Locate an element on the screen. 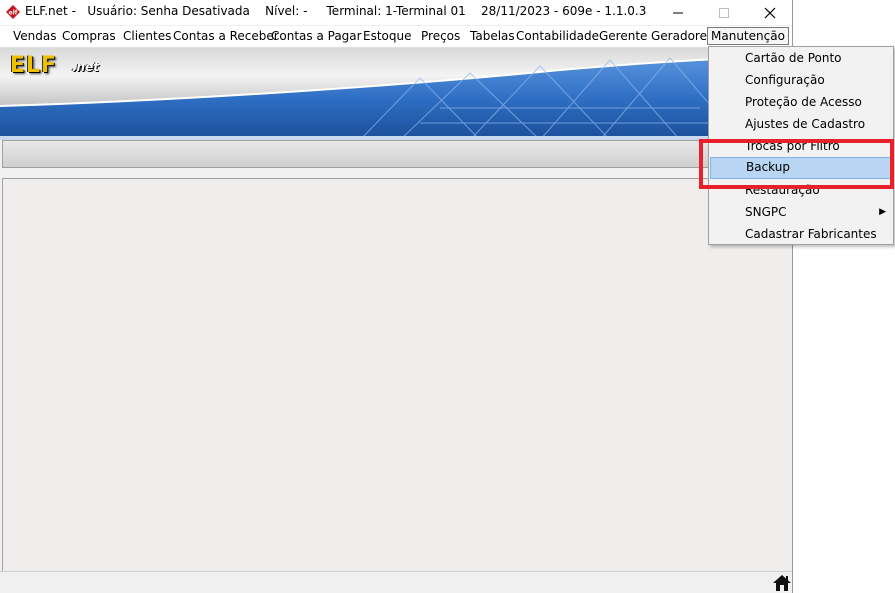 The height and width of the screenshot is (593, 895). menu-clientes: Clientes is located at coordinates (147, 36).